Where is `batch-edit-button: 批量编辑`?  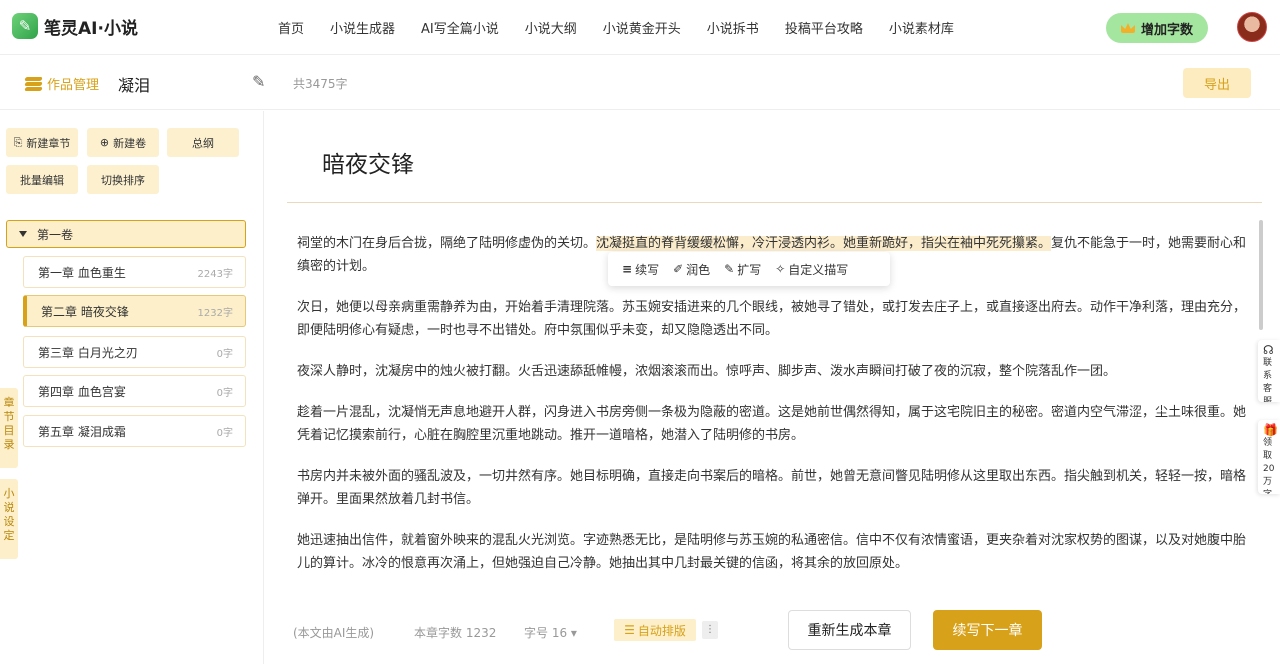
batch-edit-button: 批量编辑 is located at coordinates (42, 179).